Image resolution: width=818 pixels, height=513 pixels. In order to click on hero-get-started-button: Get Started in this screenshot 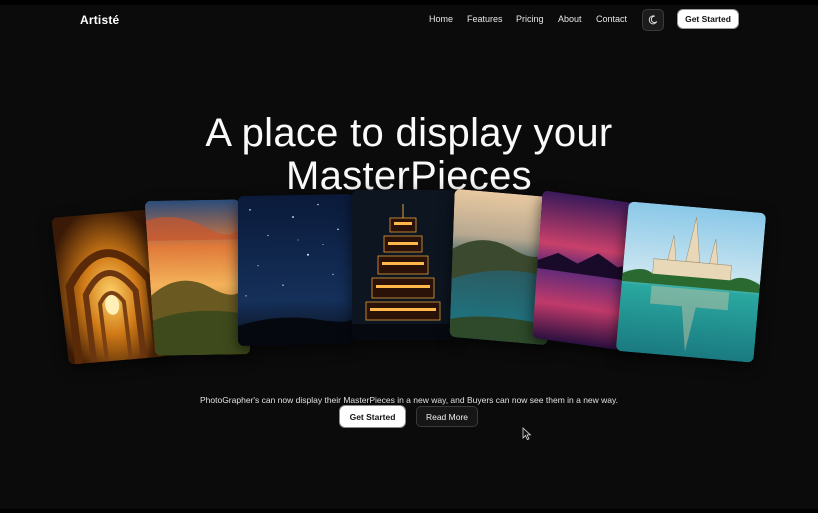, I will do `click(372, 416)`.